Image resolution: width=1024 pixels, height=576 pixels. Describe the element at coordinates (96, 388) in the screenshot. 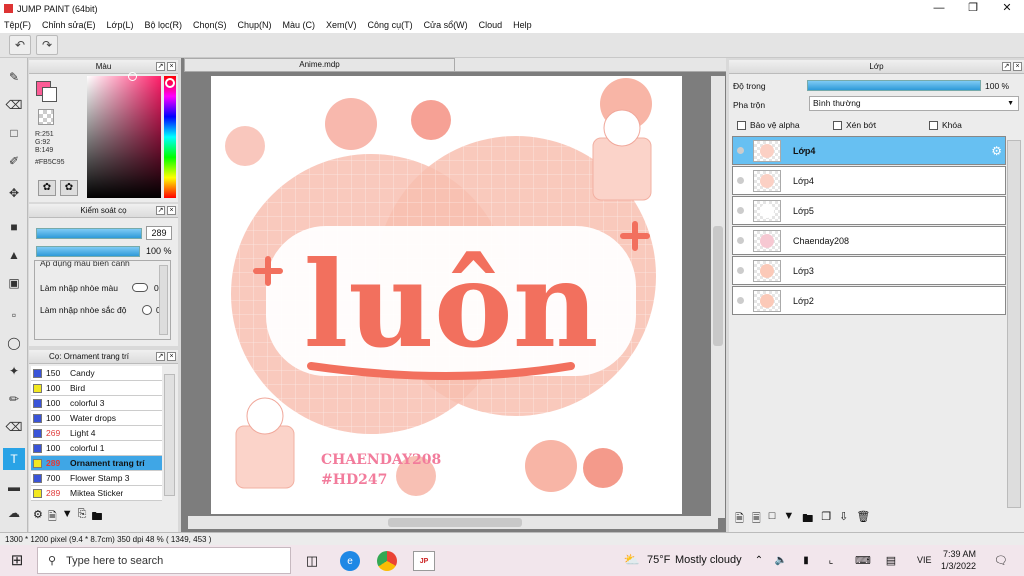

I see `brush-list-item: 100 Bird` at that location.